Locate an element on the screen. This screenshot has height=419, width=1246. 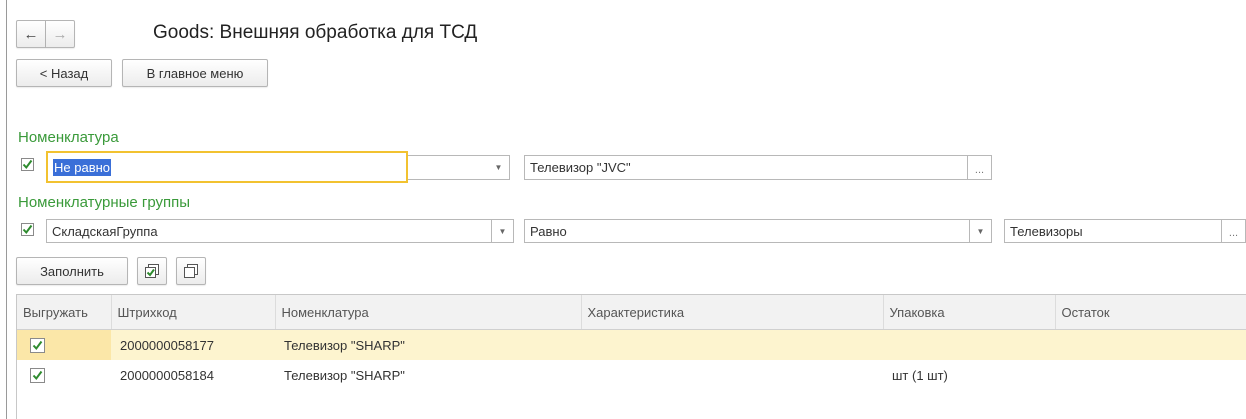
section-nomenclature: Номенклатура is located at coordinates (68, 137).